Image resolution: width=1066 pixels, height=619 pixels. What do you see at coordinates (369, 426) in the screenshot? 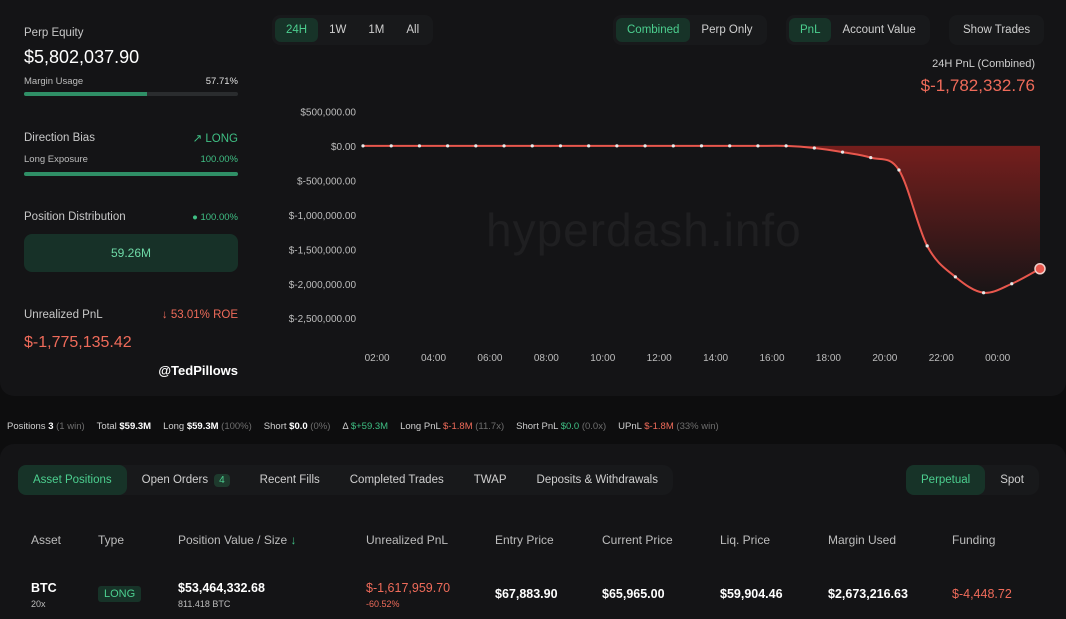
I see `delta-value: $+59.3M` at bounding box center [369, 426].